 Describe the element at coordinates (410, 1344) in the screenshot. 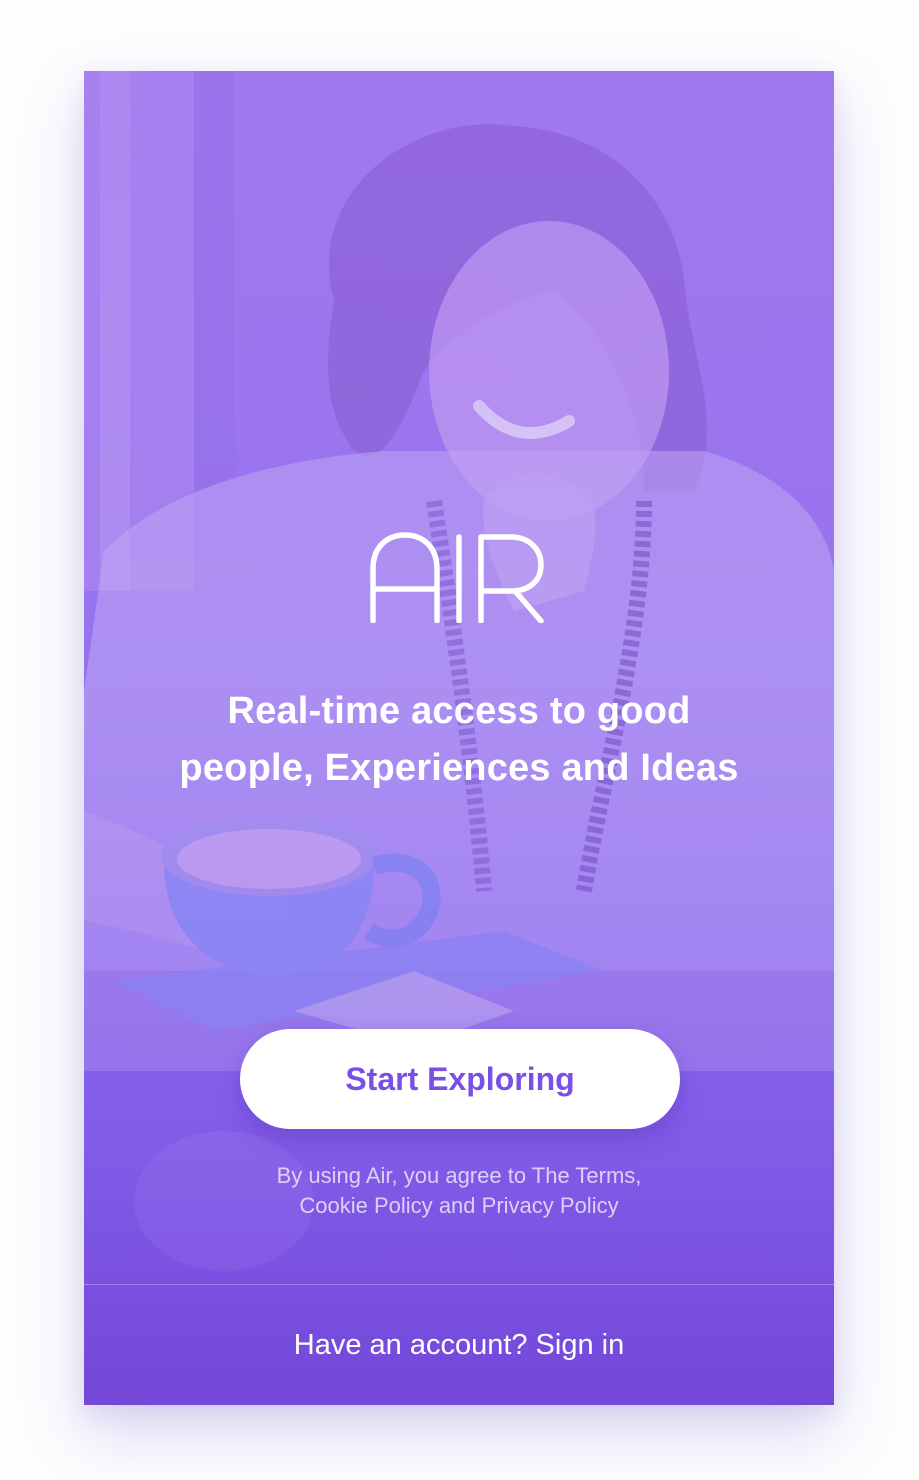

I see `have-account-prompt: Have an account?` at that location.